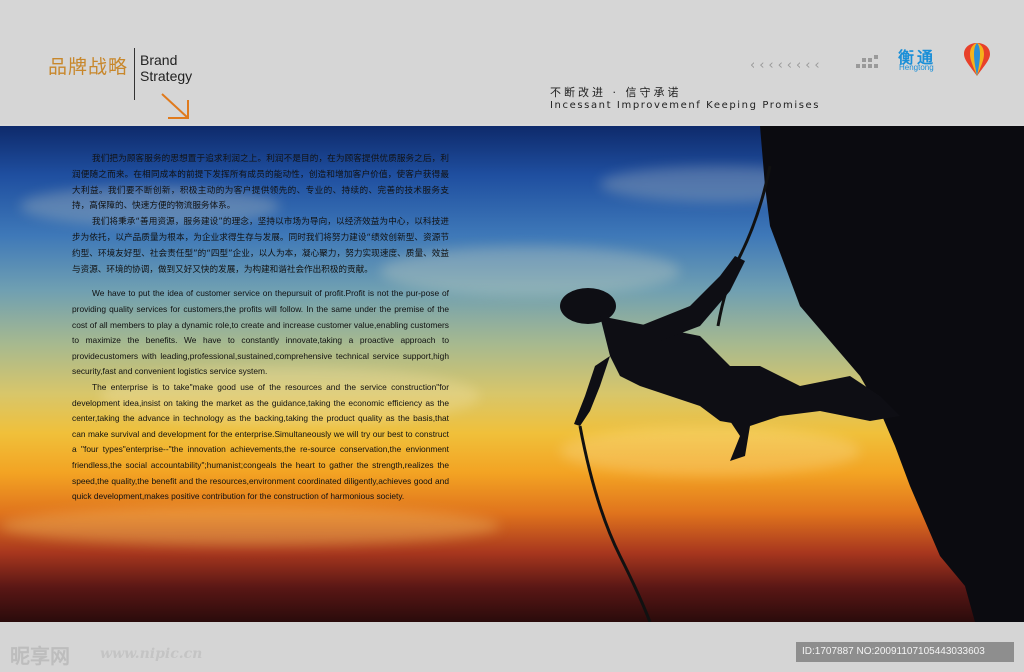 Image resolution: width=1024 pixels, height=672 pixels. What do you see at coordinates (166, 76) in the screenshot?
I see `brand-title-en-line2: Strategy` at bounding box center [166, 76].